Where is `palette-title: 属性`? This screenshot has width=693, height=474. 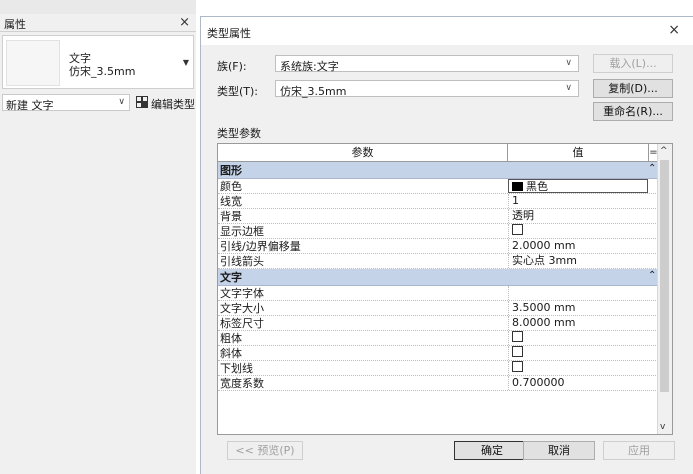 palette-title: 属性 is located at coordinates (15, 24).